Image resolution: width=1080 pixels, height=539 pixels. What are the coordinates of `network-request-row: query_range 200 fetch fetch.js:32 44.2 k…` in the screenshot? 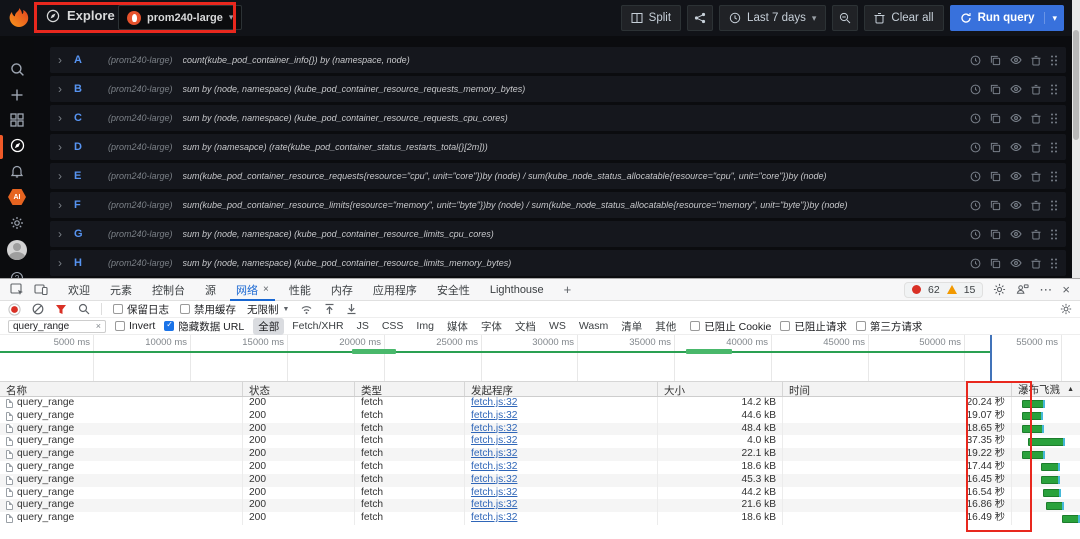 It's located at (540, 493).